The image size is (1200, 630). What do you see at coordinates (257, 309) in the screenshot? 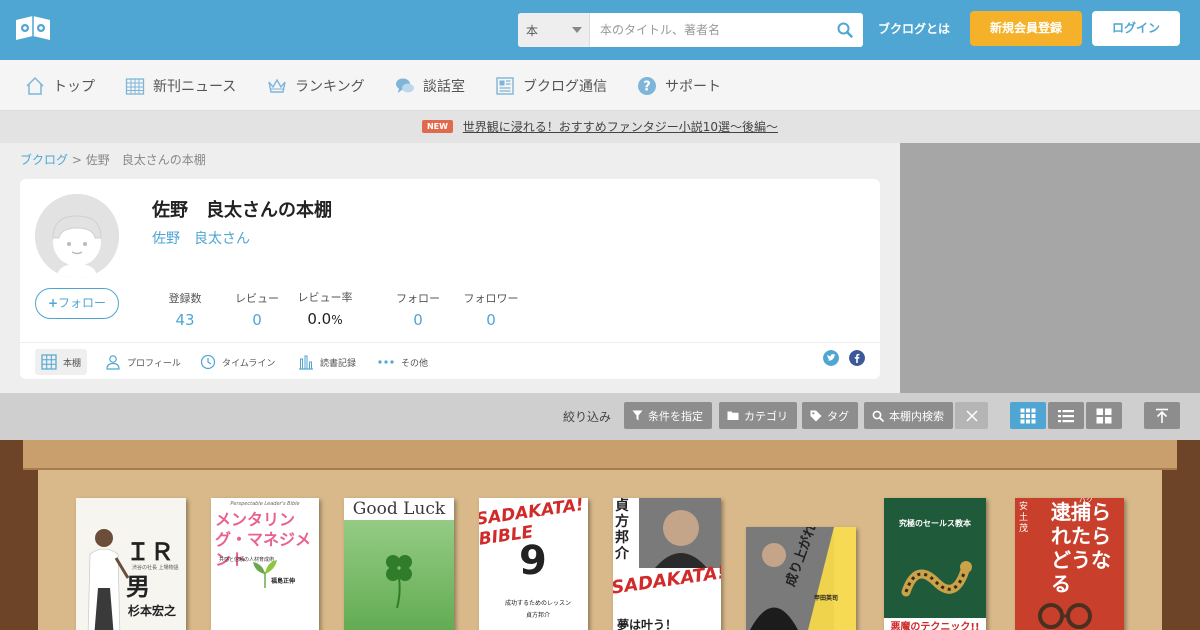
I see `stat-reviews: レビュー 0` at bounding box center [257, 309].